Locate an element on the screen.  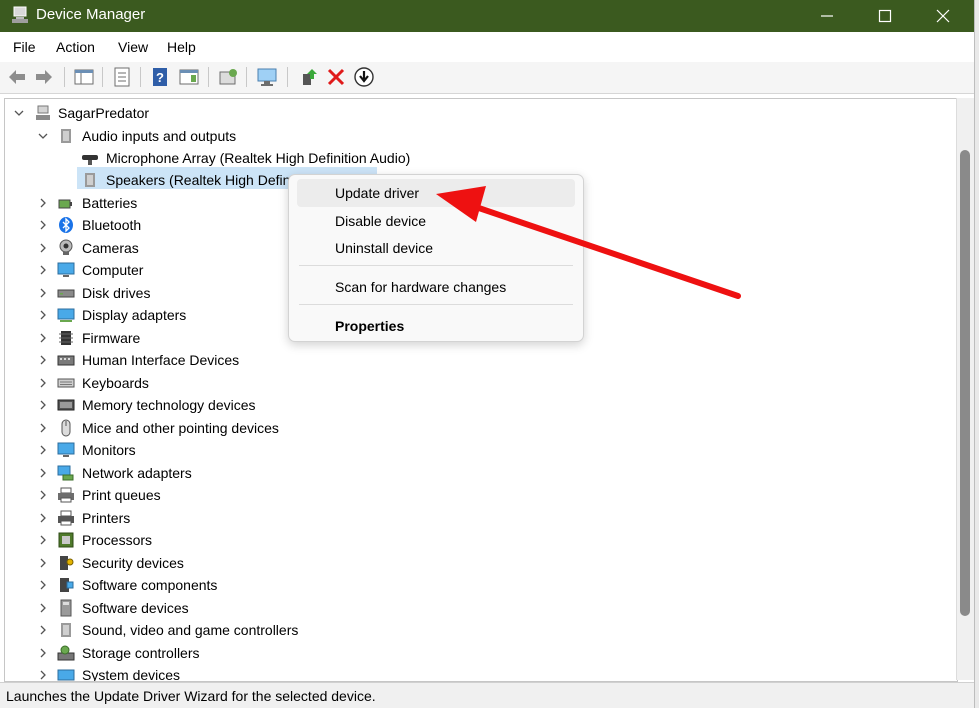
download-button is located at coordinates (364, 77).